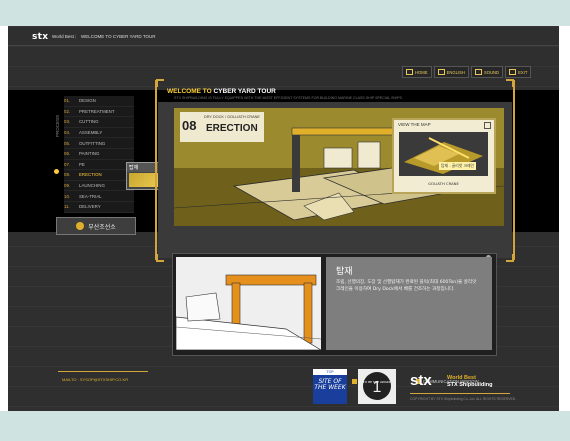  What do you see at coordinates (285, 13) in the screenshot?
I see `top-band` at bounding box center [285, 13].